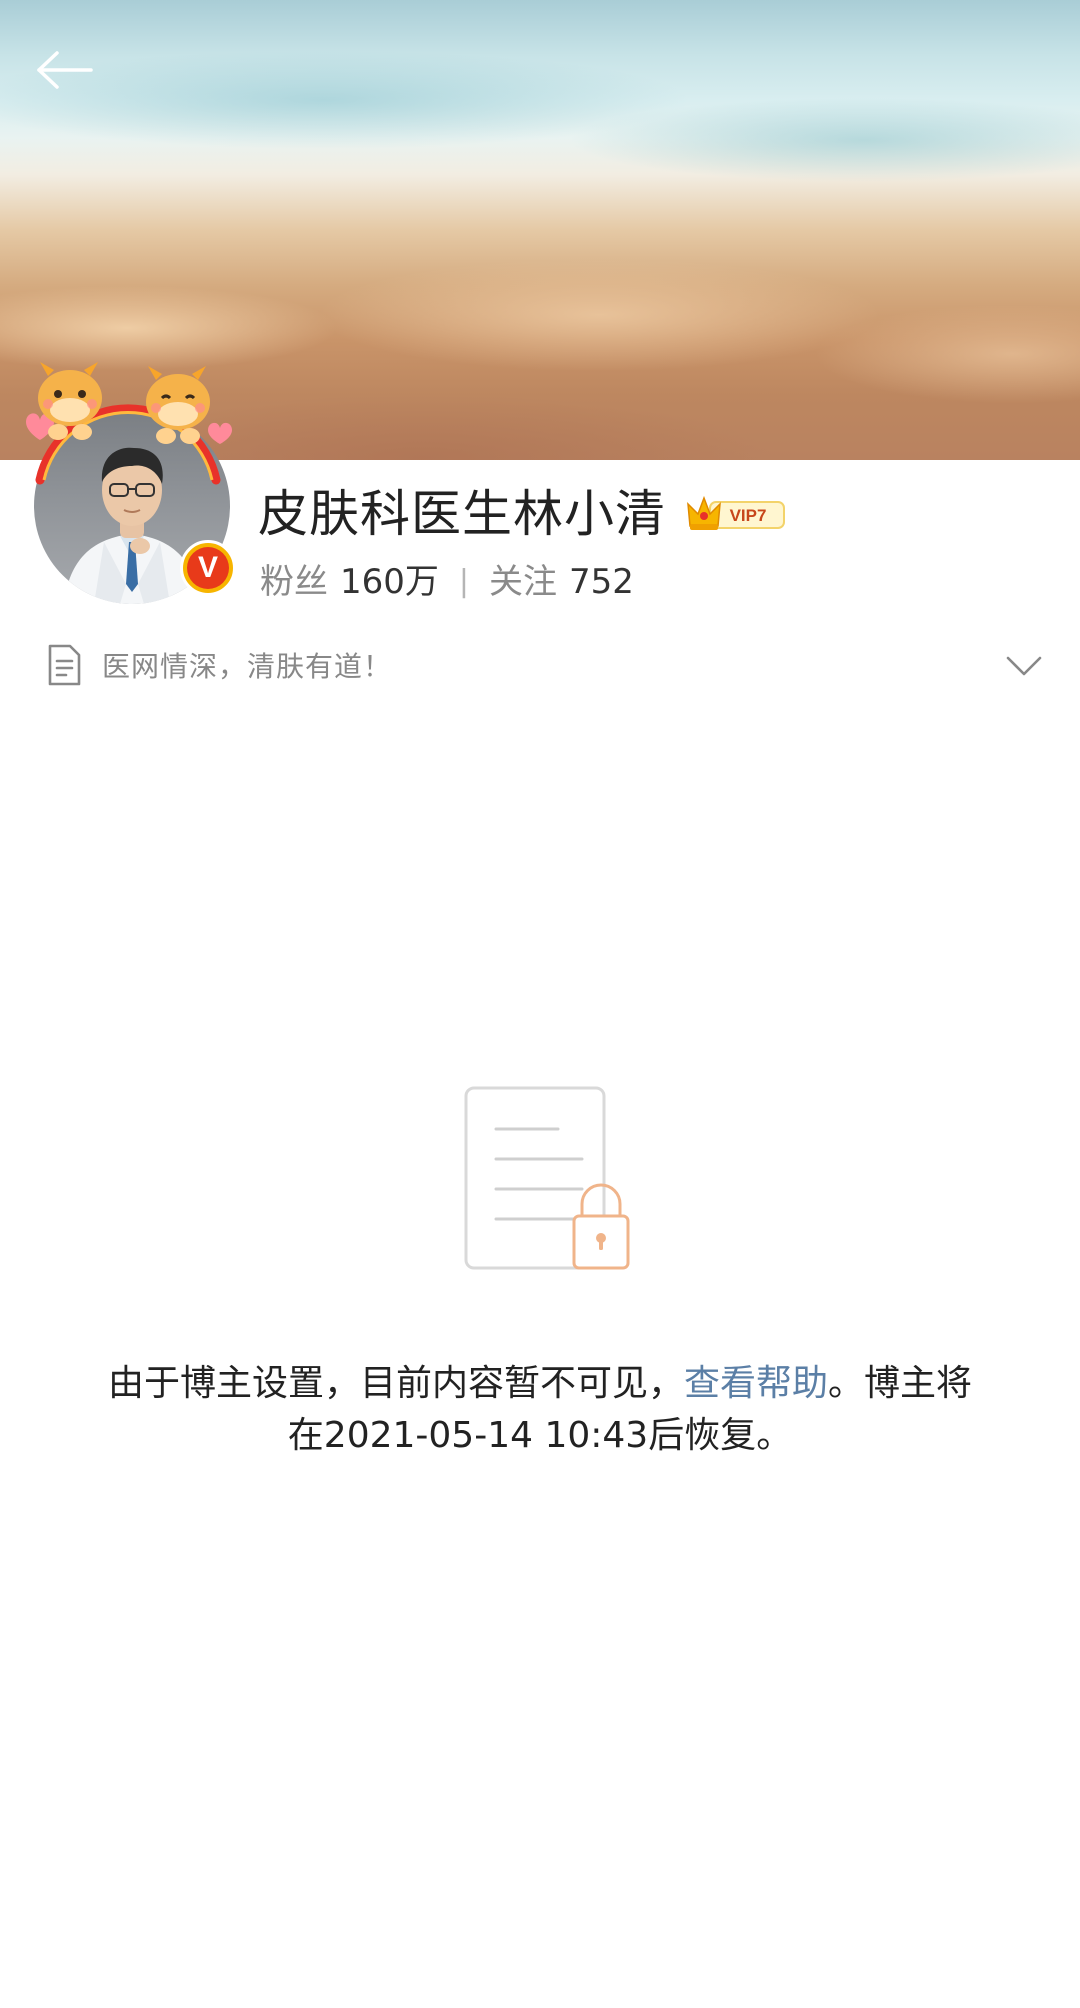 Image resolution: width=1080 pixels, height=2008 pixels. I want to click on avatar-container: V, so click(128, 472).